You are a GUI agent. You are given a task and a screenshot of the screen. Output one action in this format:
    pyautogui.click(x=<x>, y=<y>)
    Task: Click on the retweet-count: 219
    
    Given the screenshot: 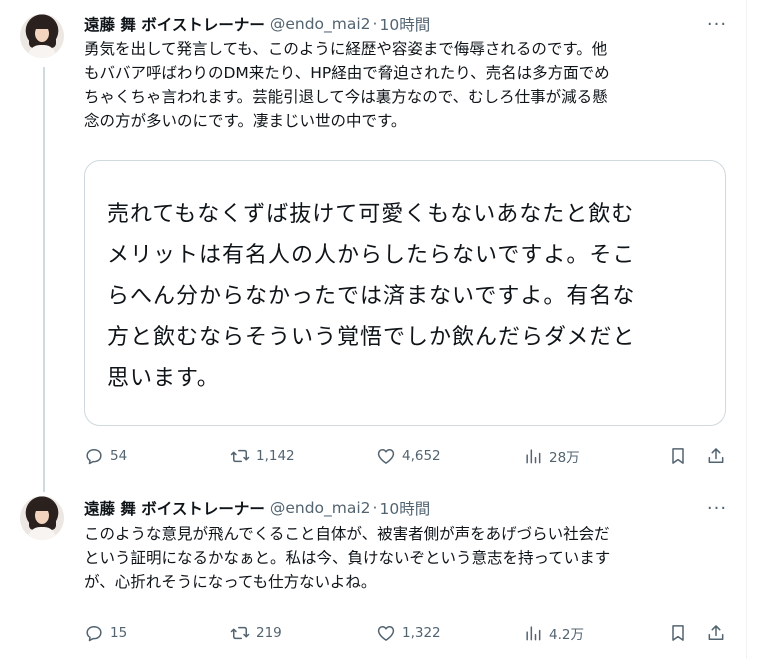 What is the action you would take?
    pyautogui.click(x=269, y=633)
    